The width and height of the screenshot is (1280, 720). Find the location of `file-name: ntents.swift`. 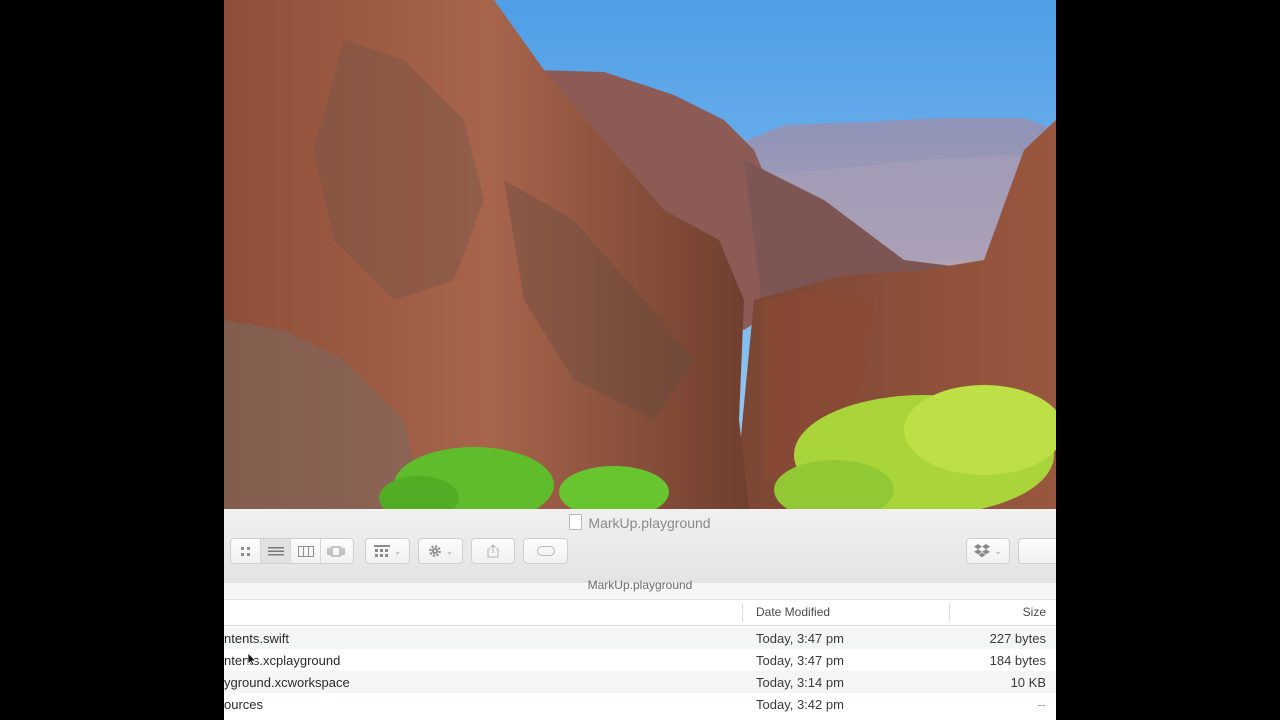

file-name: ntents.swift is located at coordinates (257, 638).